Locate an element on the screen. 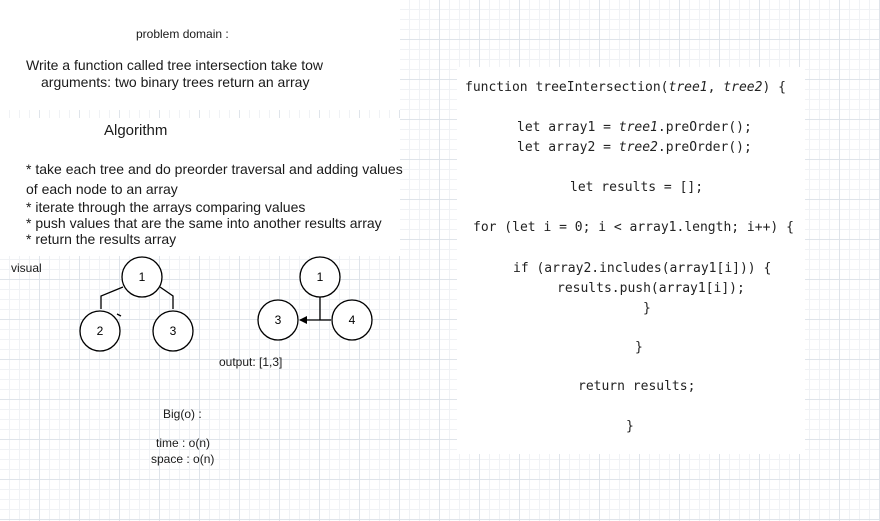 This screenshot has width=880, height=521. tree2-right-value: 4 is located at coordinates (352, 320).